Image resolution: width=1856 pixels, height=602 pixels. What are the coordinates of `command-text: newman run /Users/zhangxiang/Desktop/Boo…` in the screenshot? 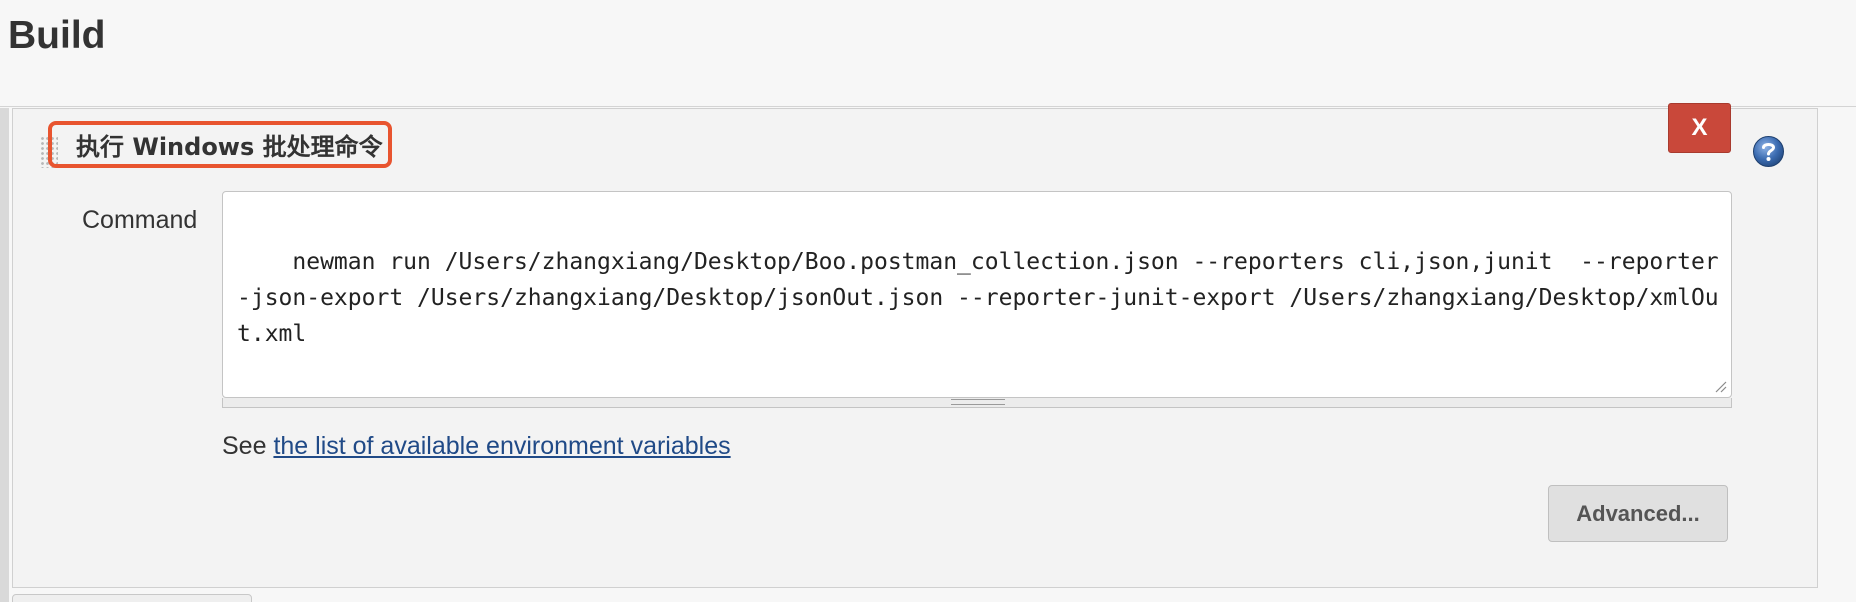 It's located at (978, 298).